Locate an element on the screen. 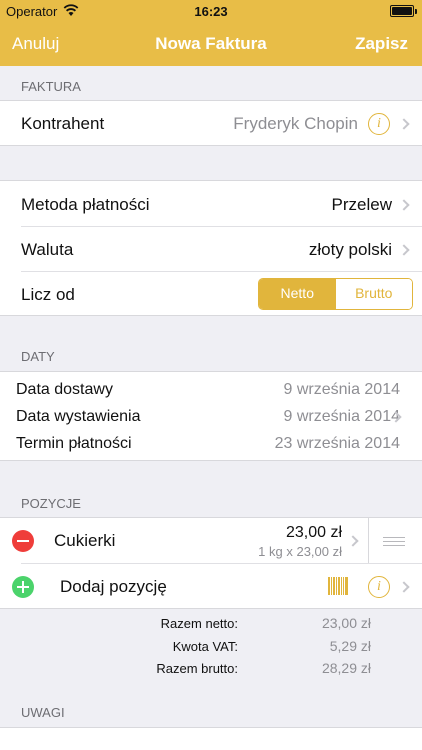 The image size is (422, 750). contractor-row: Kontrahent Fryderyk Chopin i is located at coordinates (211, 124).